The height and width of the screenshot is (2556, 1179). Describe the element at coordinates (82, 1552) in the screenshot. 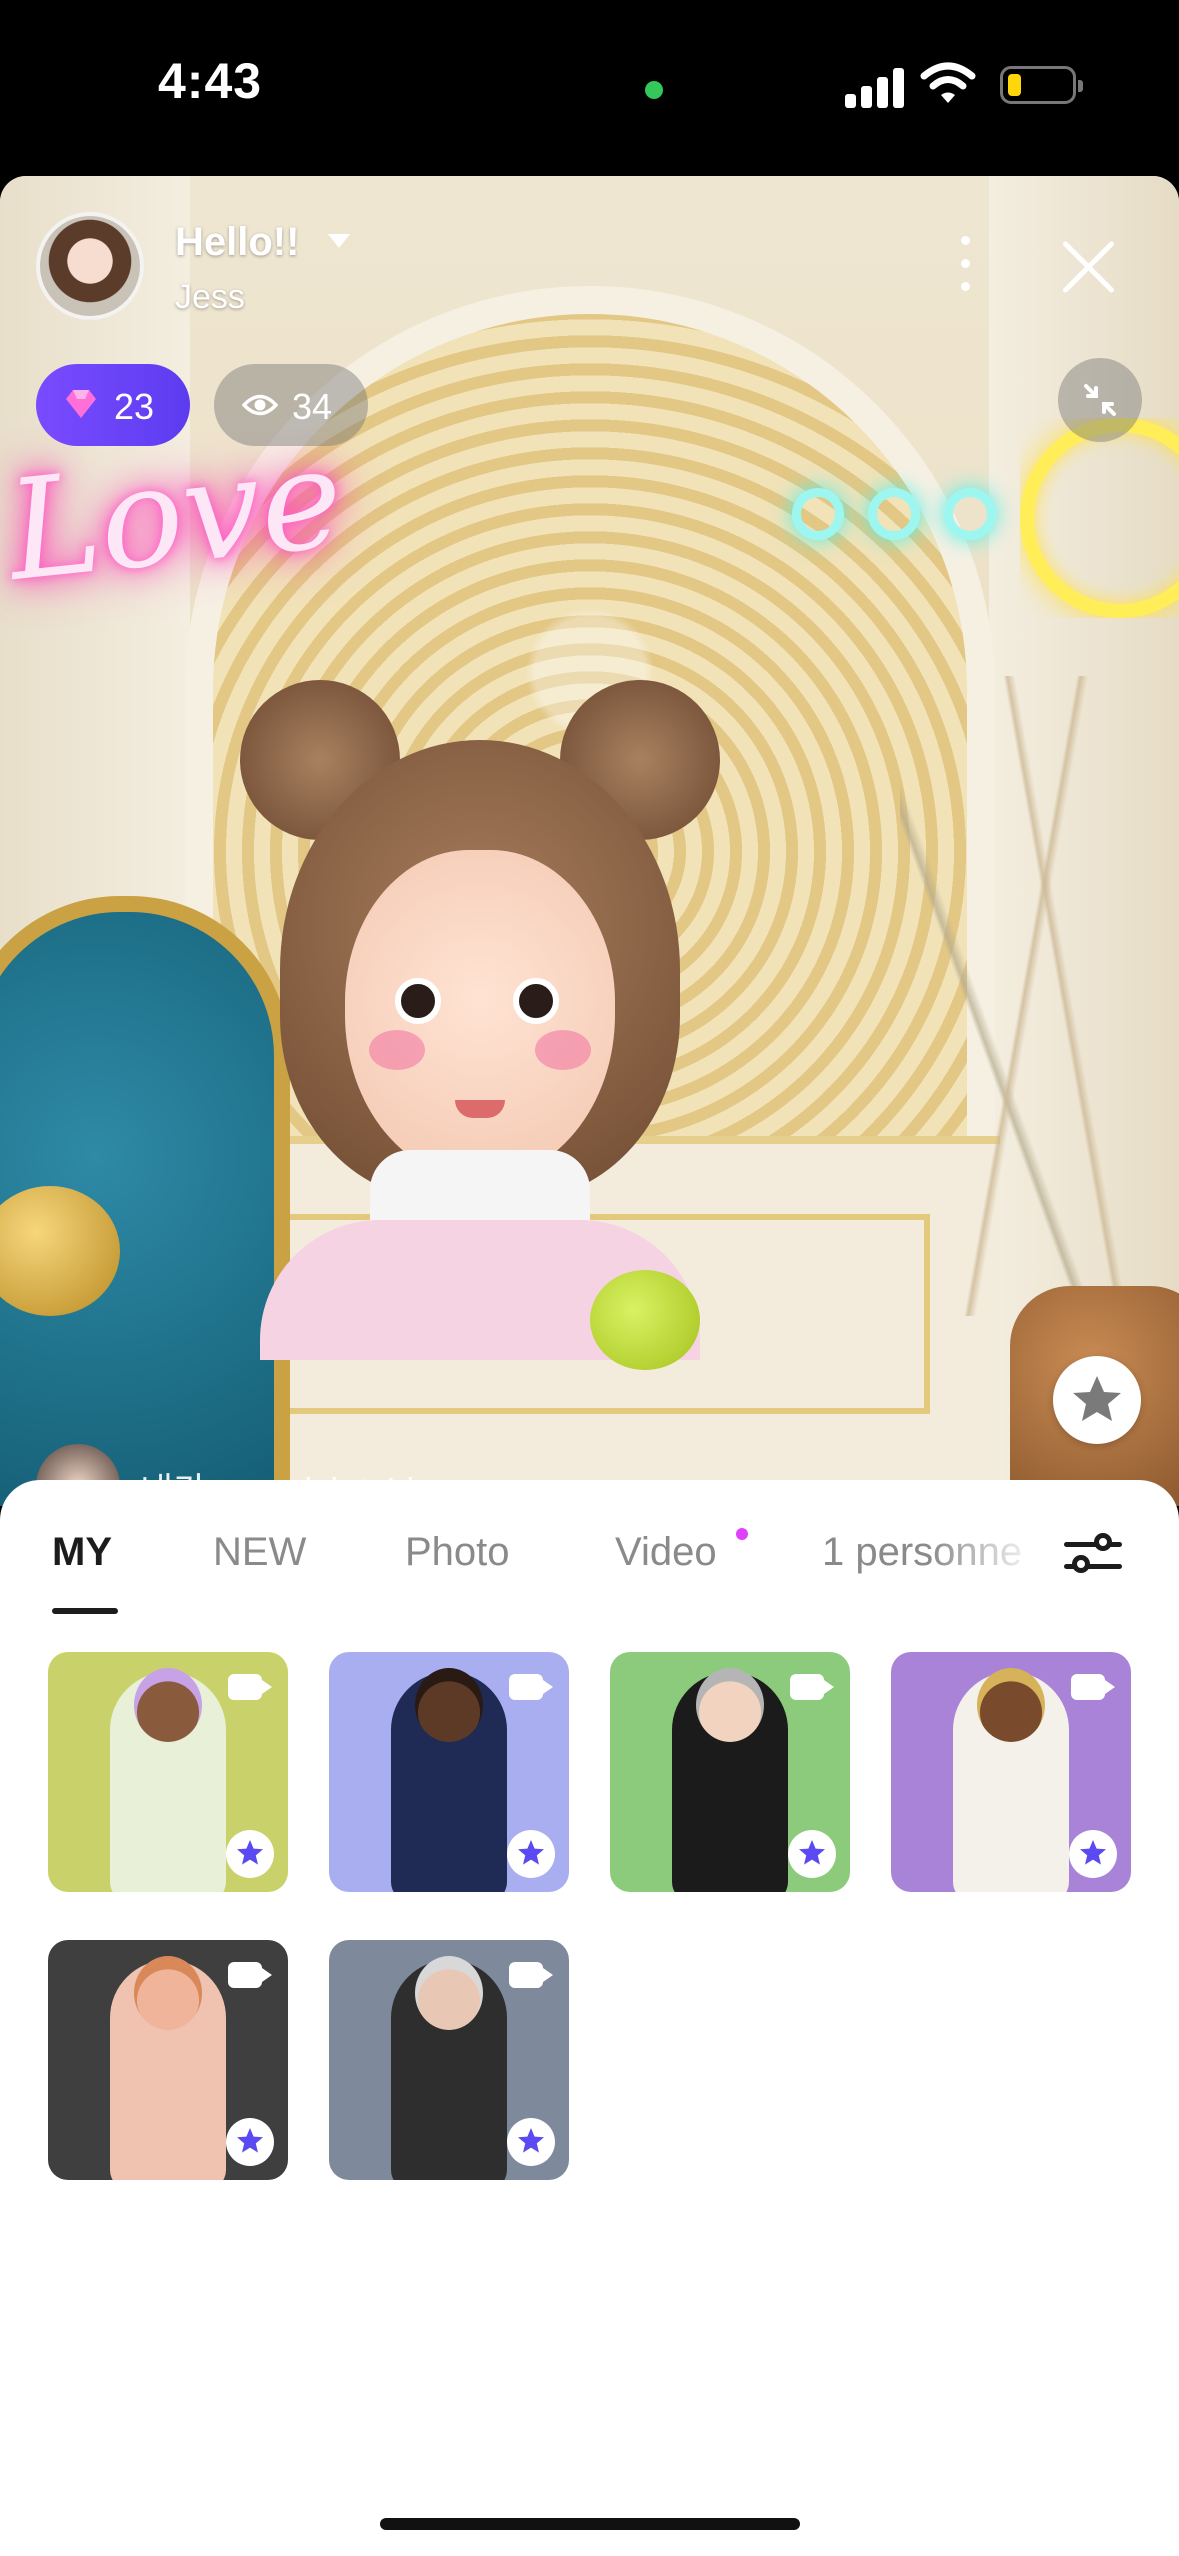

I see `tab-my: MY` at that location.